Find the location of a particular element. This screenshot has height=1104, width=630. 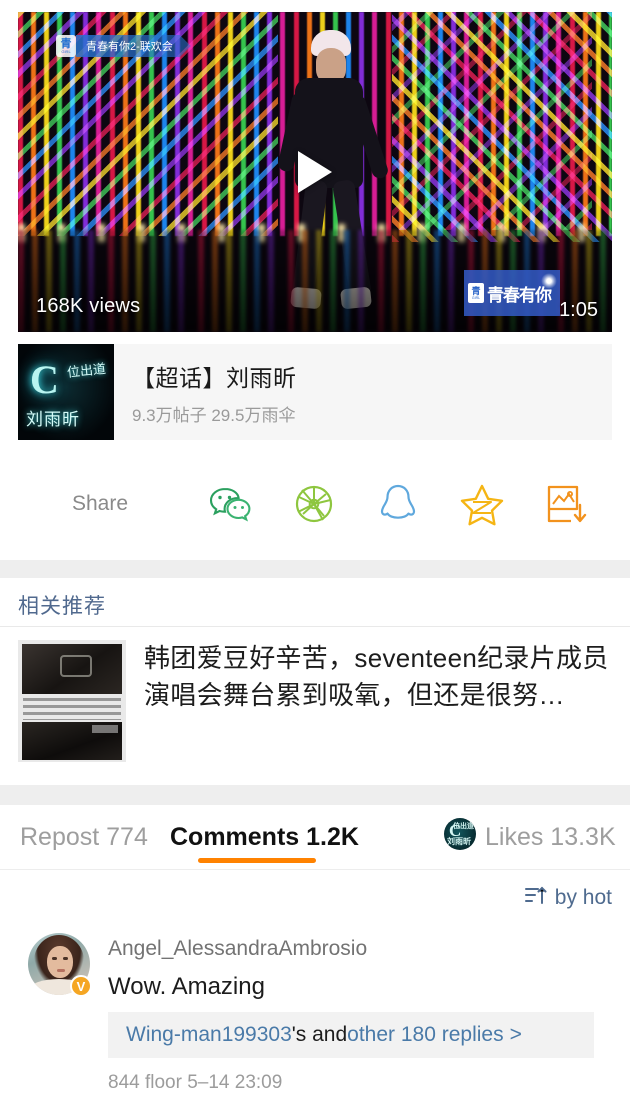

show-tag-banner: 青 GIRL 青春有你2-联欢会 is located at coordinates (123, 46).